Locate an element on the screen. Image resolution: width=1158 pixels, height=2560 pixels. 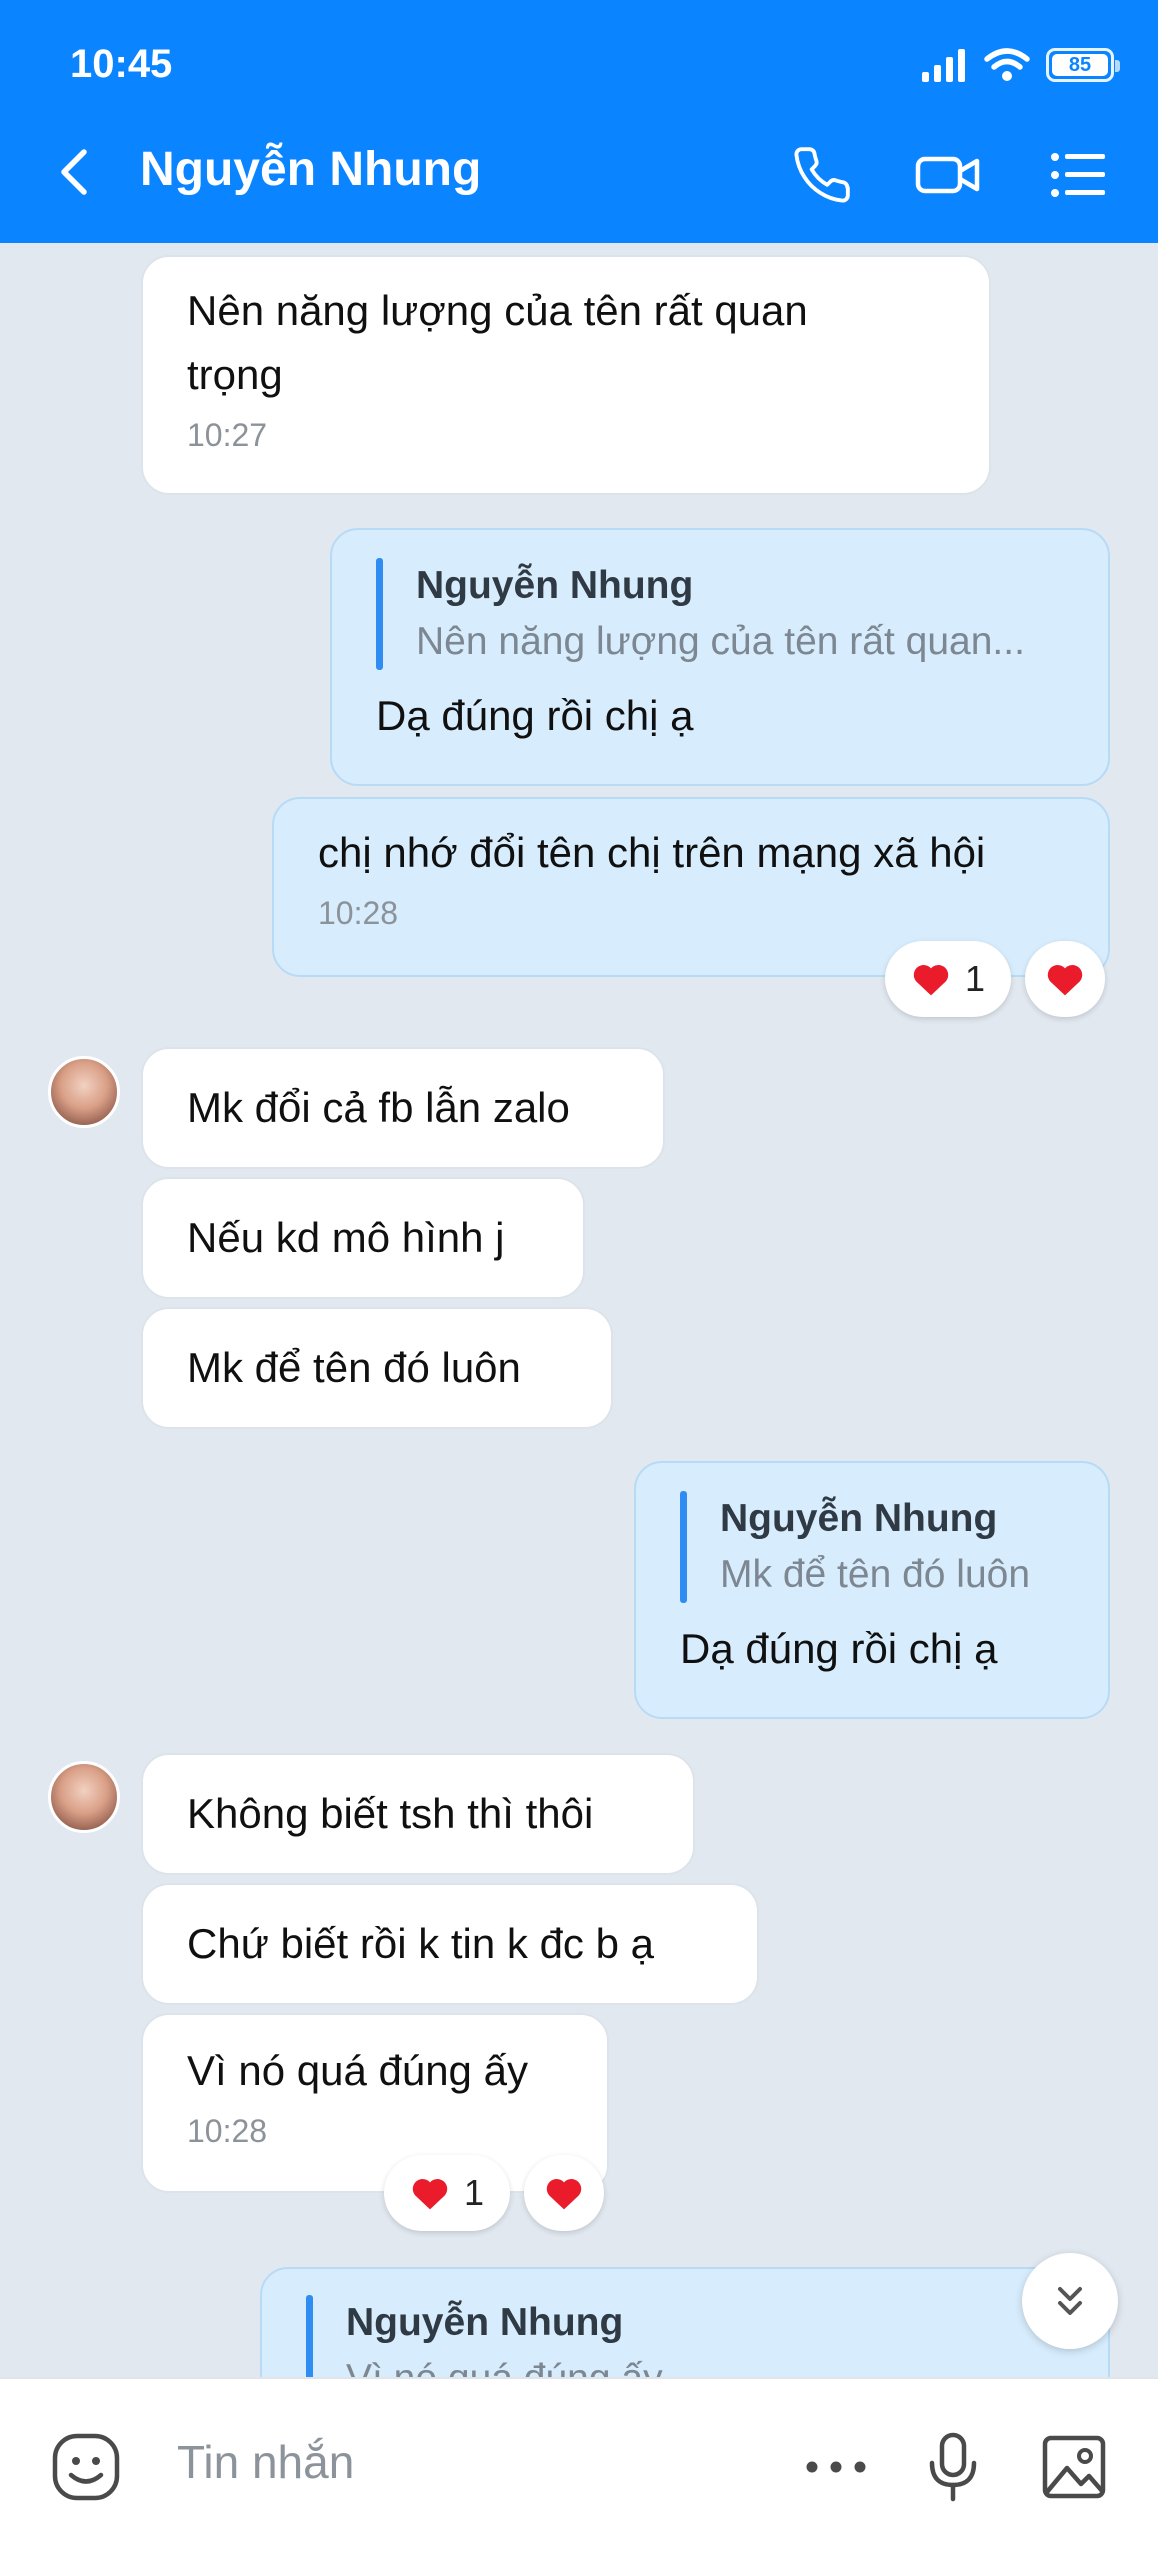
image-icon is located at coordinates (1074, 2467).